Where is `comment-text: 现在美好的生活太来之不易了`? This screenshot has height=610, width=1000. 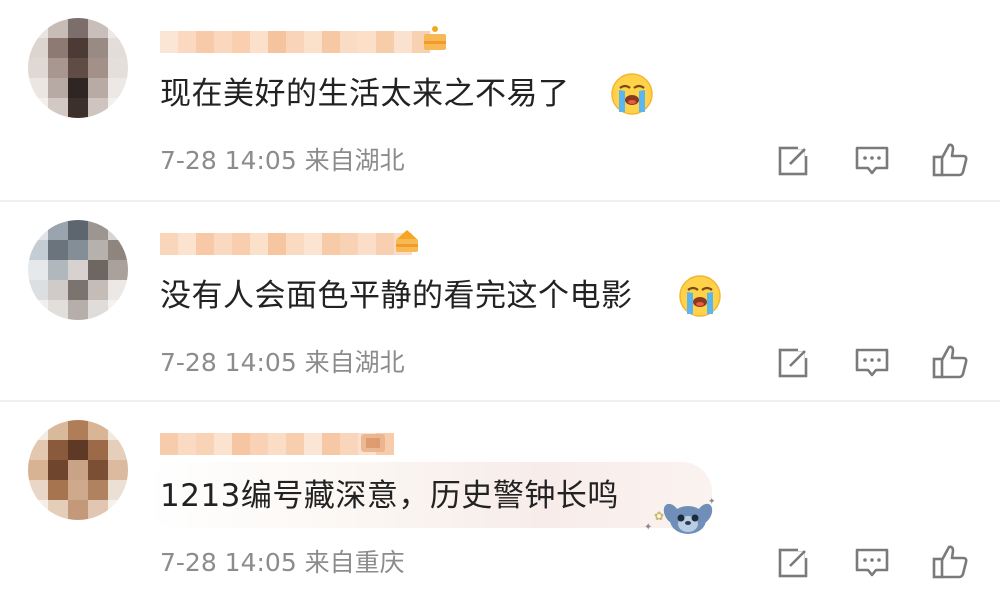
comment-text: 现在美好的生活太来之不易了 is located at coordinates (365, 94).